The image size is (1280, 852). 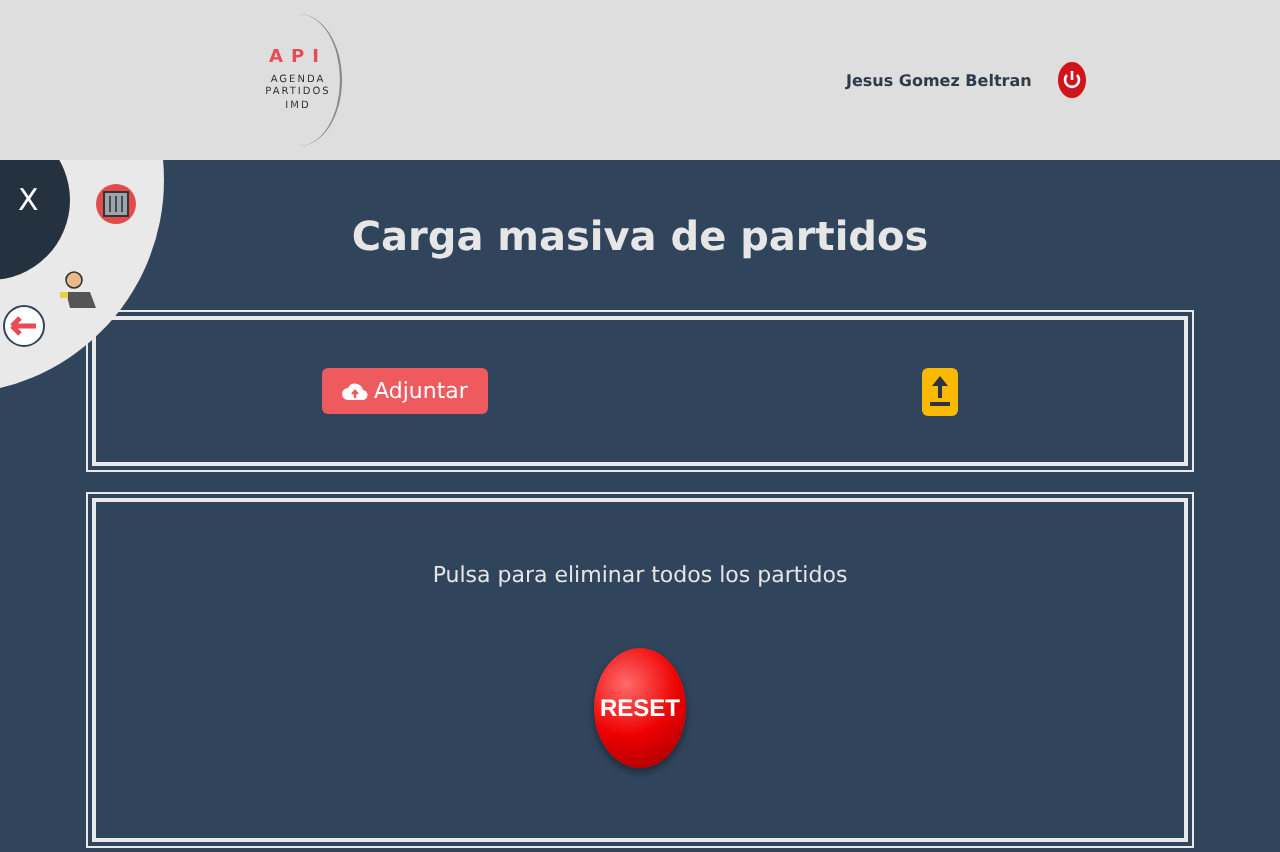 I want to click on logo-title: API, so click(x=298, y=57).